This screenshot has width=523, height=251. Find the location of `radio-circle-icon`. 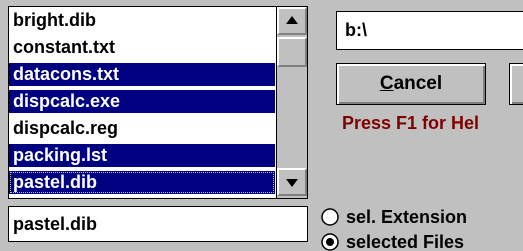

radio-circle-icon is located at coordinates (330, 217).